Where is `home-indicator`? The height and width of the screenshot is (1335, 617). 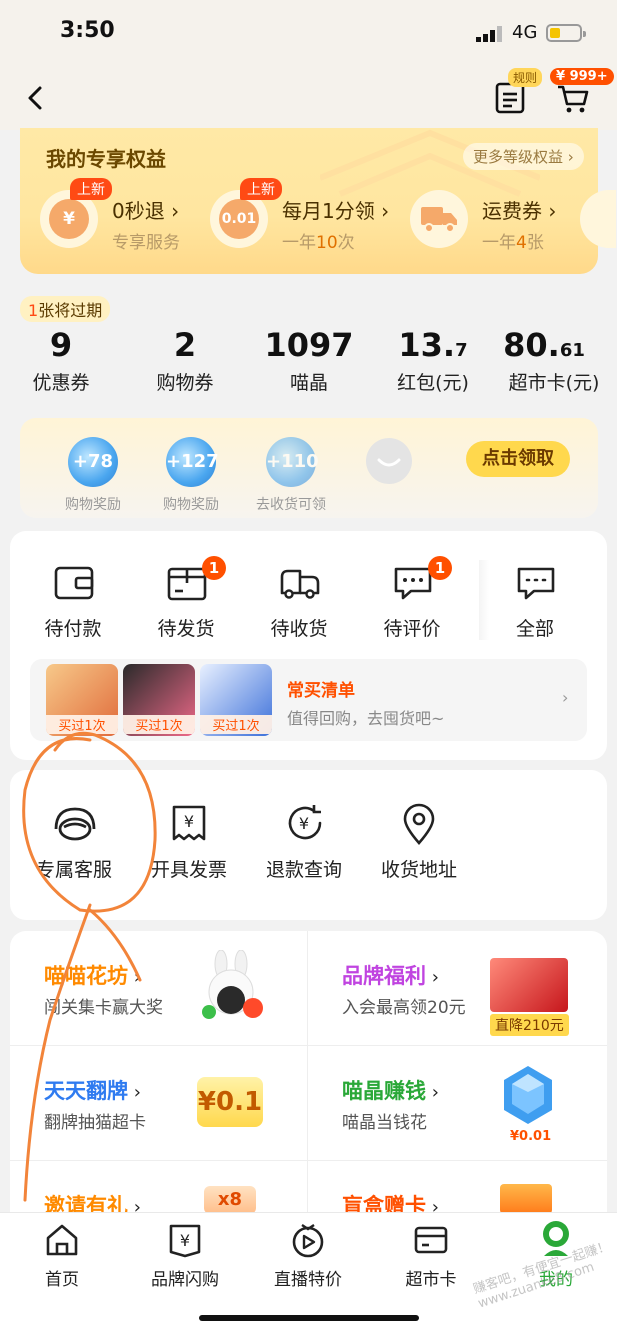
home-indicator is located at coordinates (309, 1318).